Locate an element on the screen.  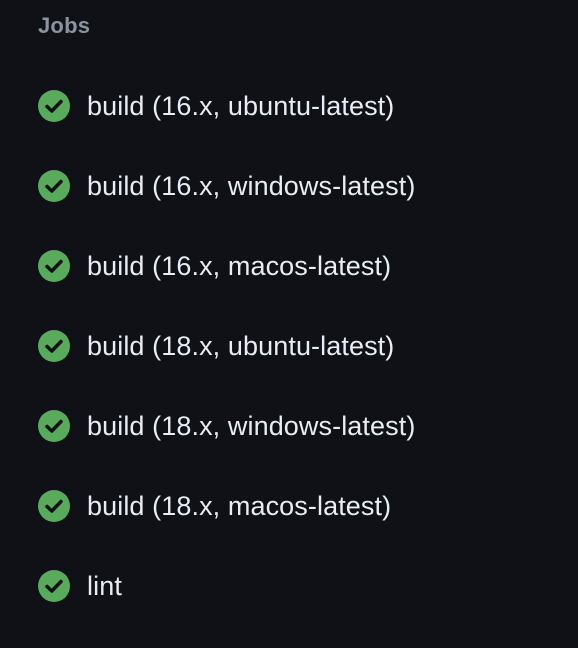
job-label: build (18.x, macos-latest) is located at coordinates (239, 505).